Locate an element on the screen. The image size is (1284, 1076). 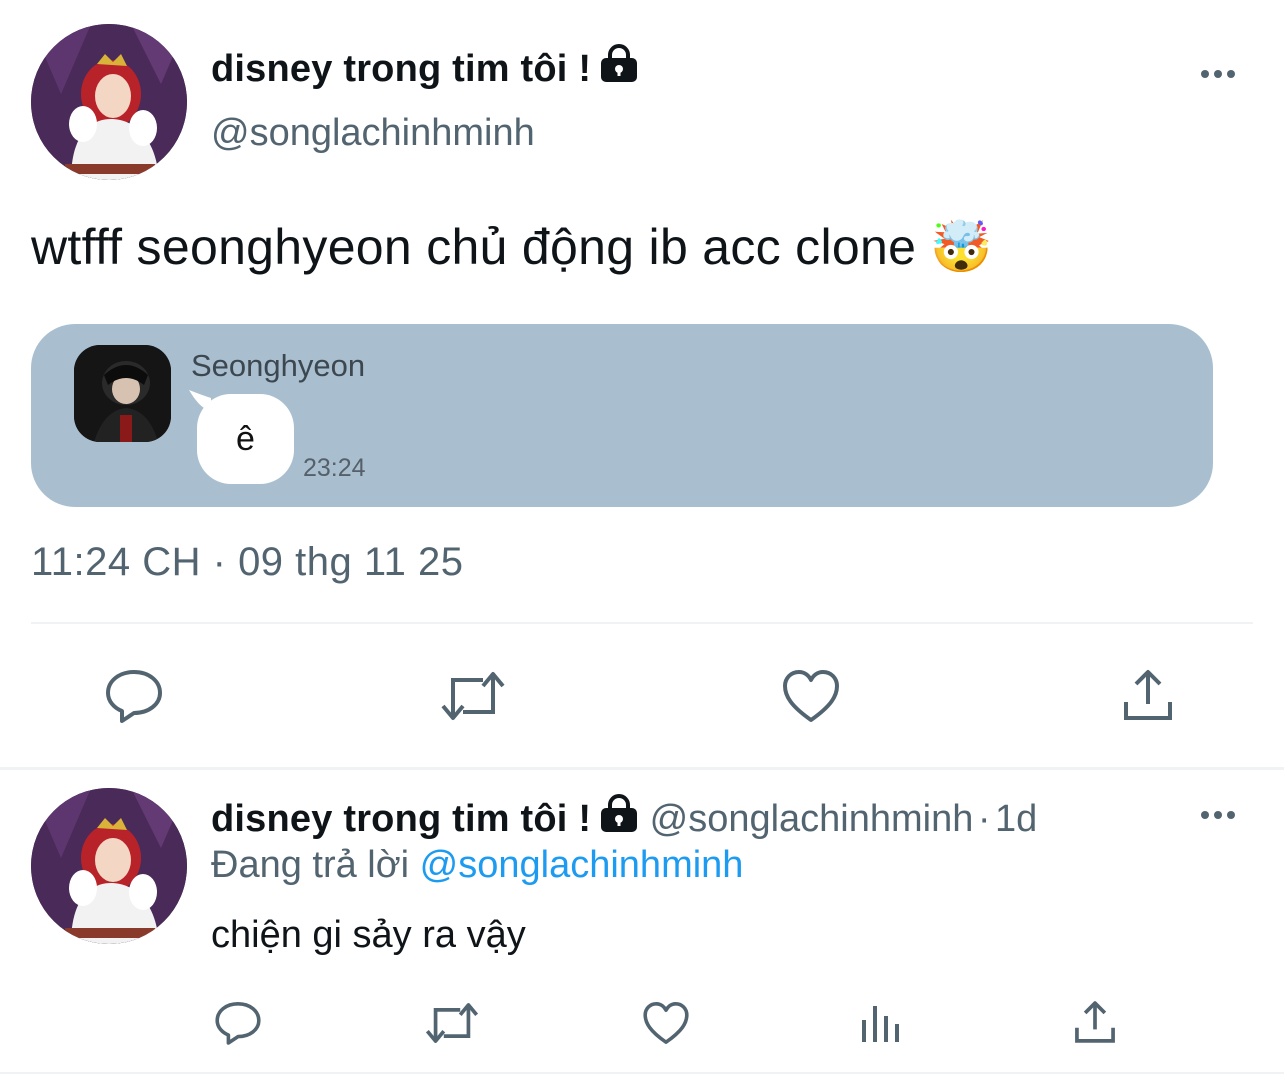
reply-more-options-icon is located at coordinates (1218, 815).